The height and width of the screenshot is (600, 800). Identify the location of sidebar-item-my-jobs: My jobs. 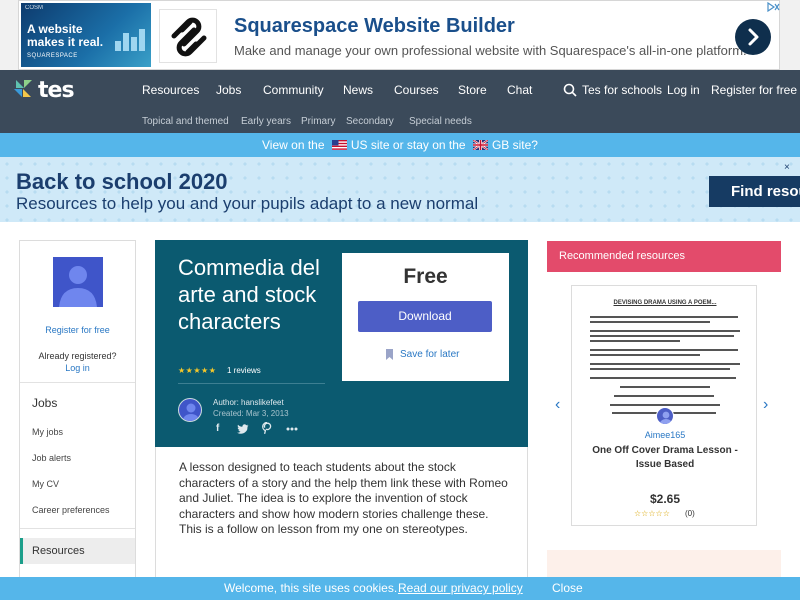
(47, 432).